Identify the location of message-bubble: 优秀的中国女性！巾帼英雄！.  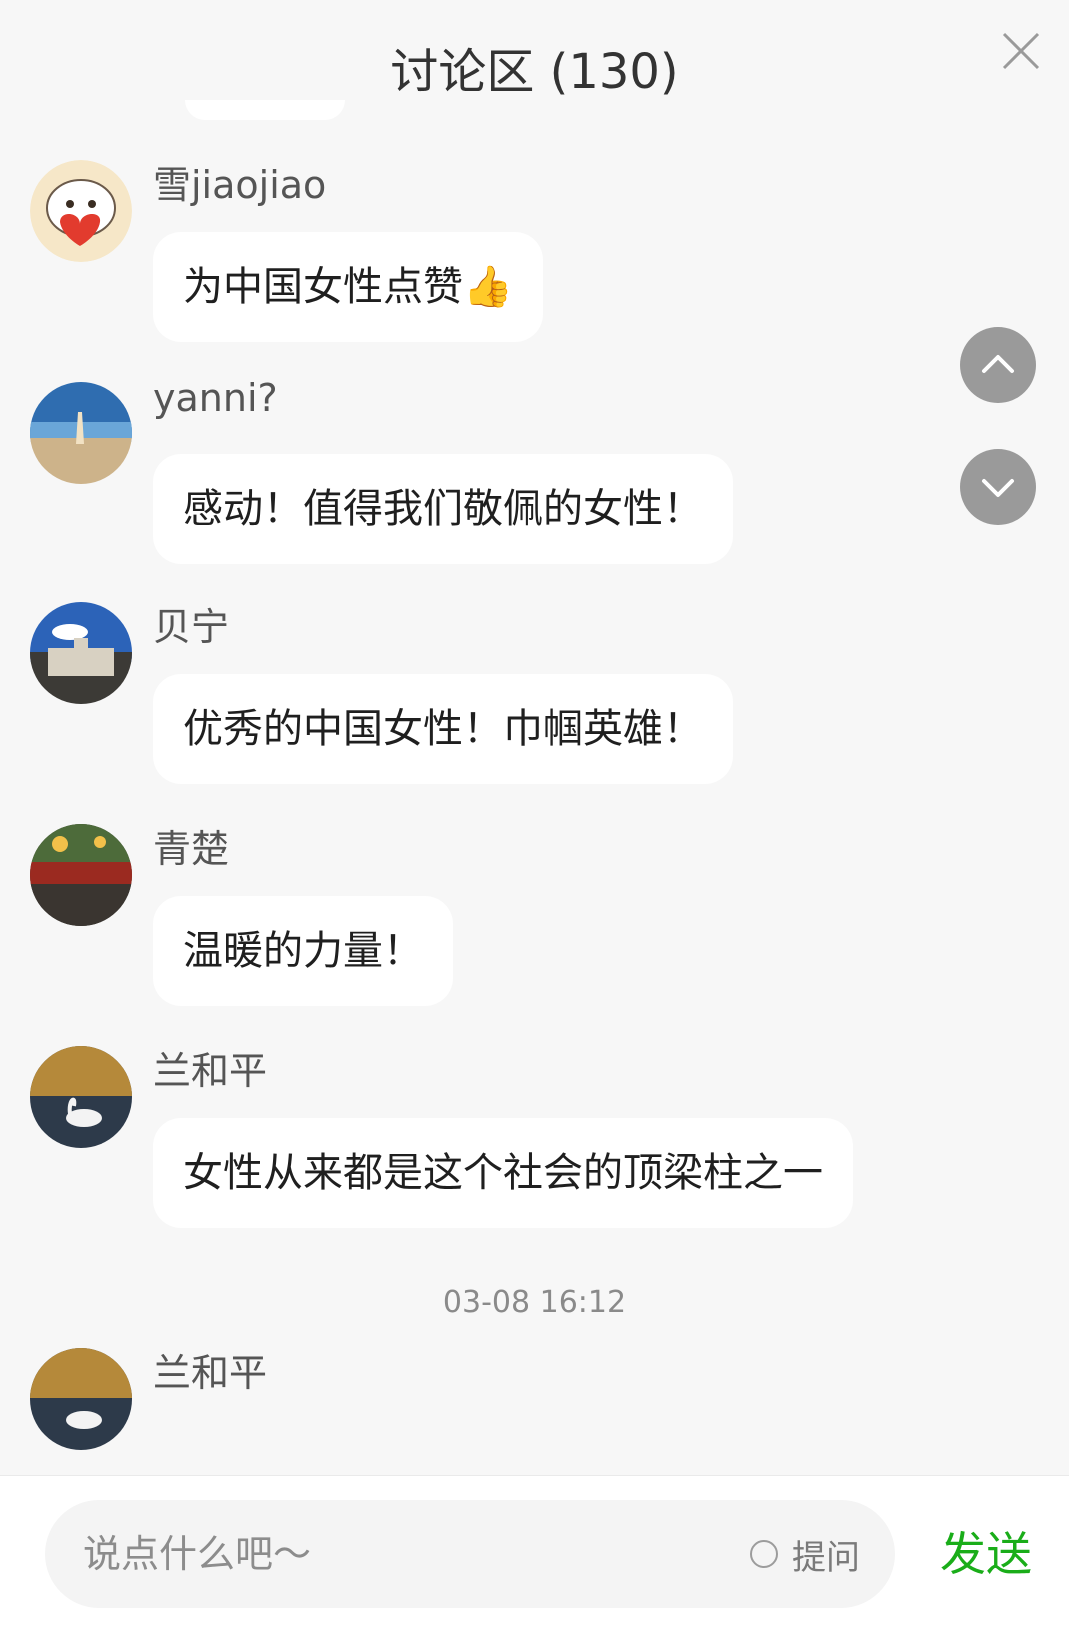
(443, 729).